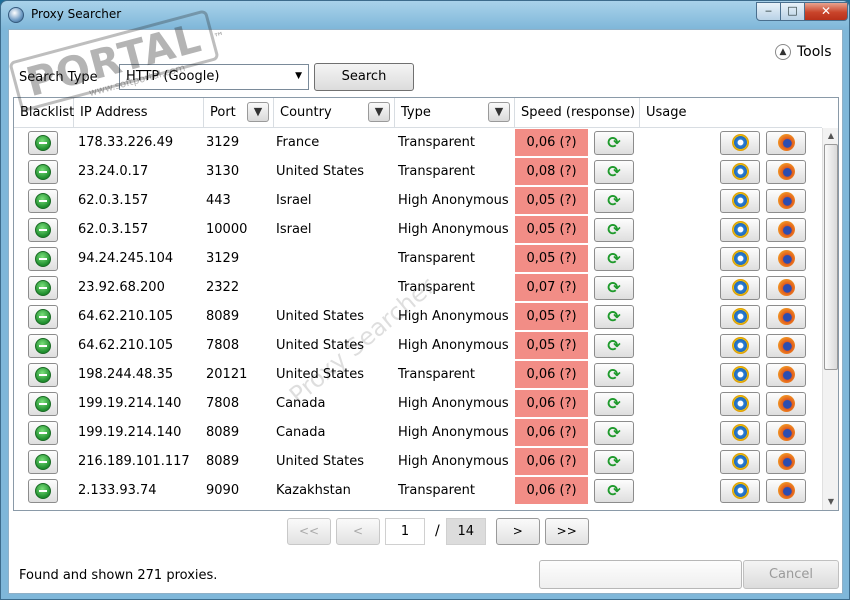 The width and height of the screenshot is (850, 600). What do you see at coordinates (640, 574) in the screenshot?
I see `progress-bar` at bounding box center [640, 574].